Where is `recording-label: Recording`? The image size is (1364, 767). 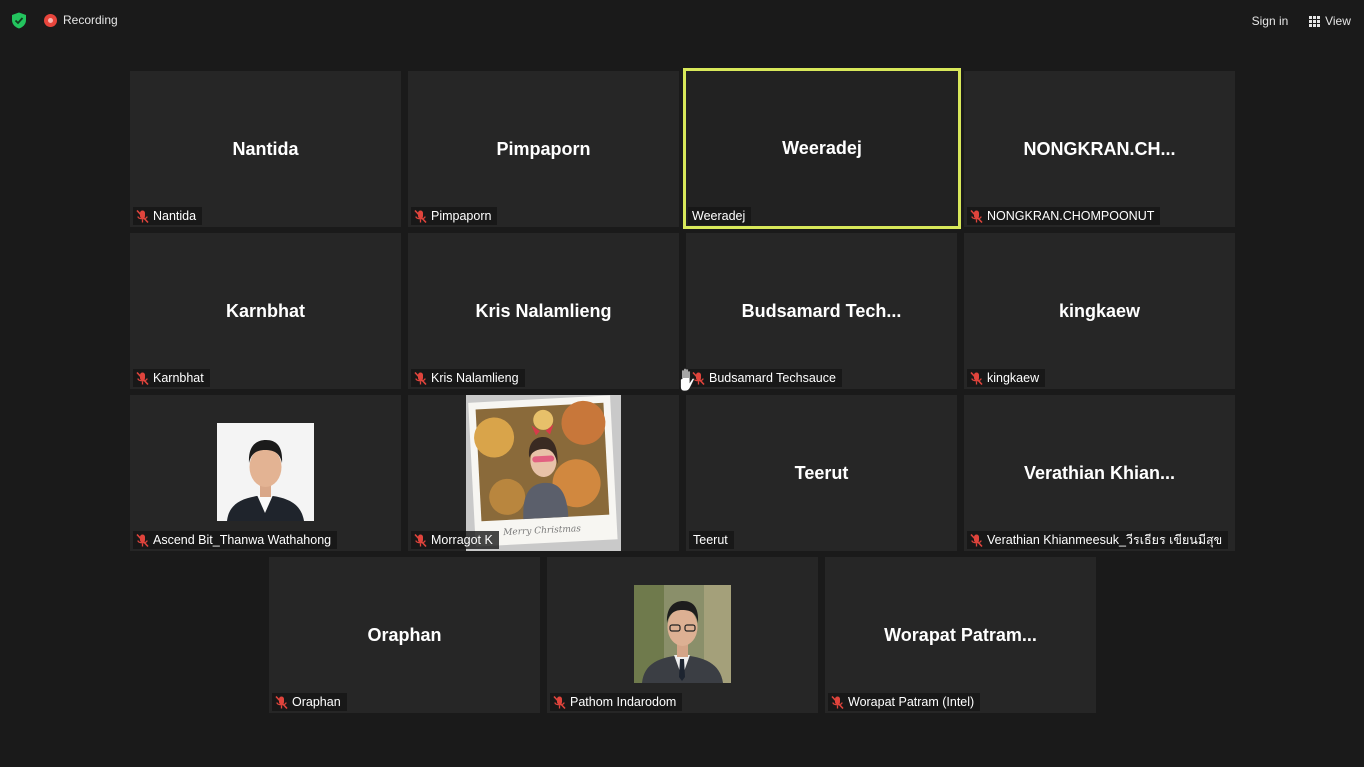 recording-label: Recording is located at coordinates (90, 20).